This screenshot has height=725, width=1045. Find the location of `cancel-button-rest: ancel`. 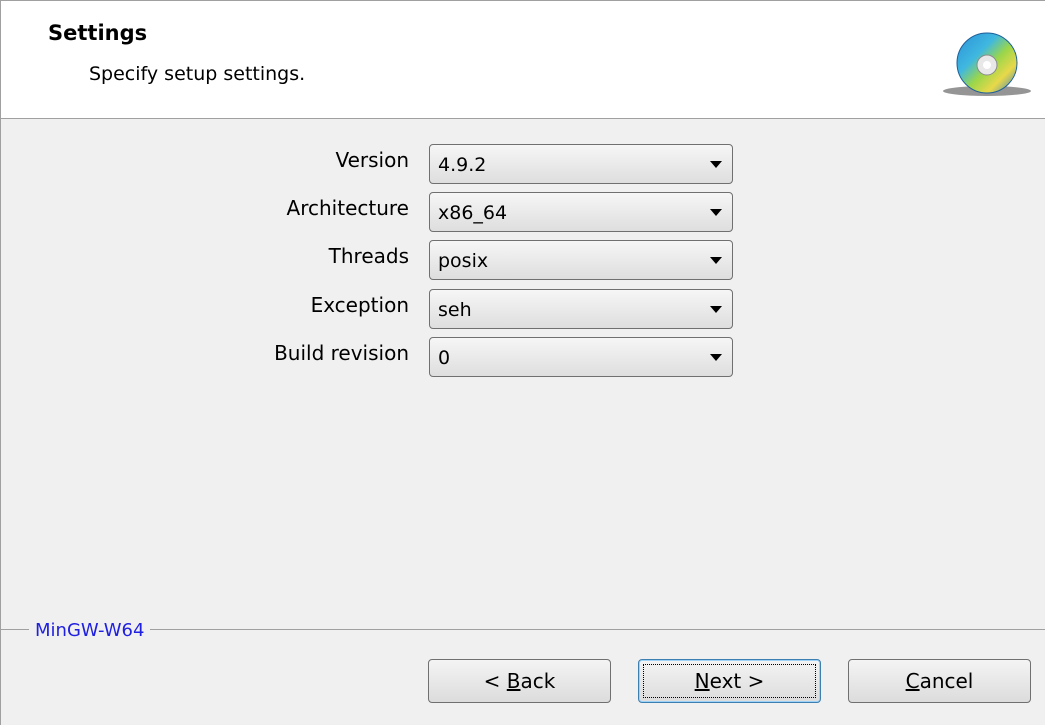

cancel-button-rest: ancel is located at coordinates (946, 681).